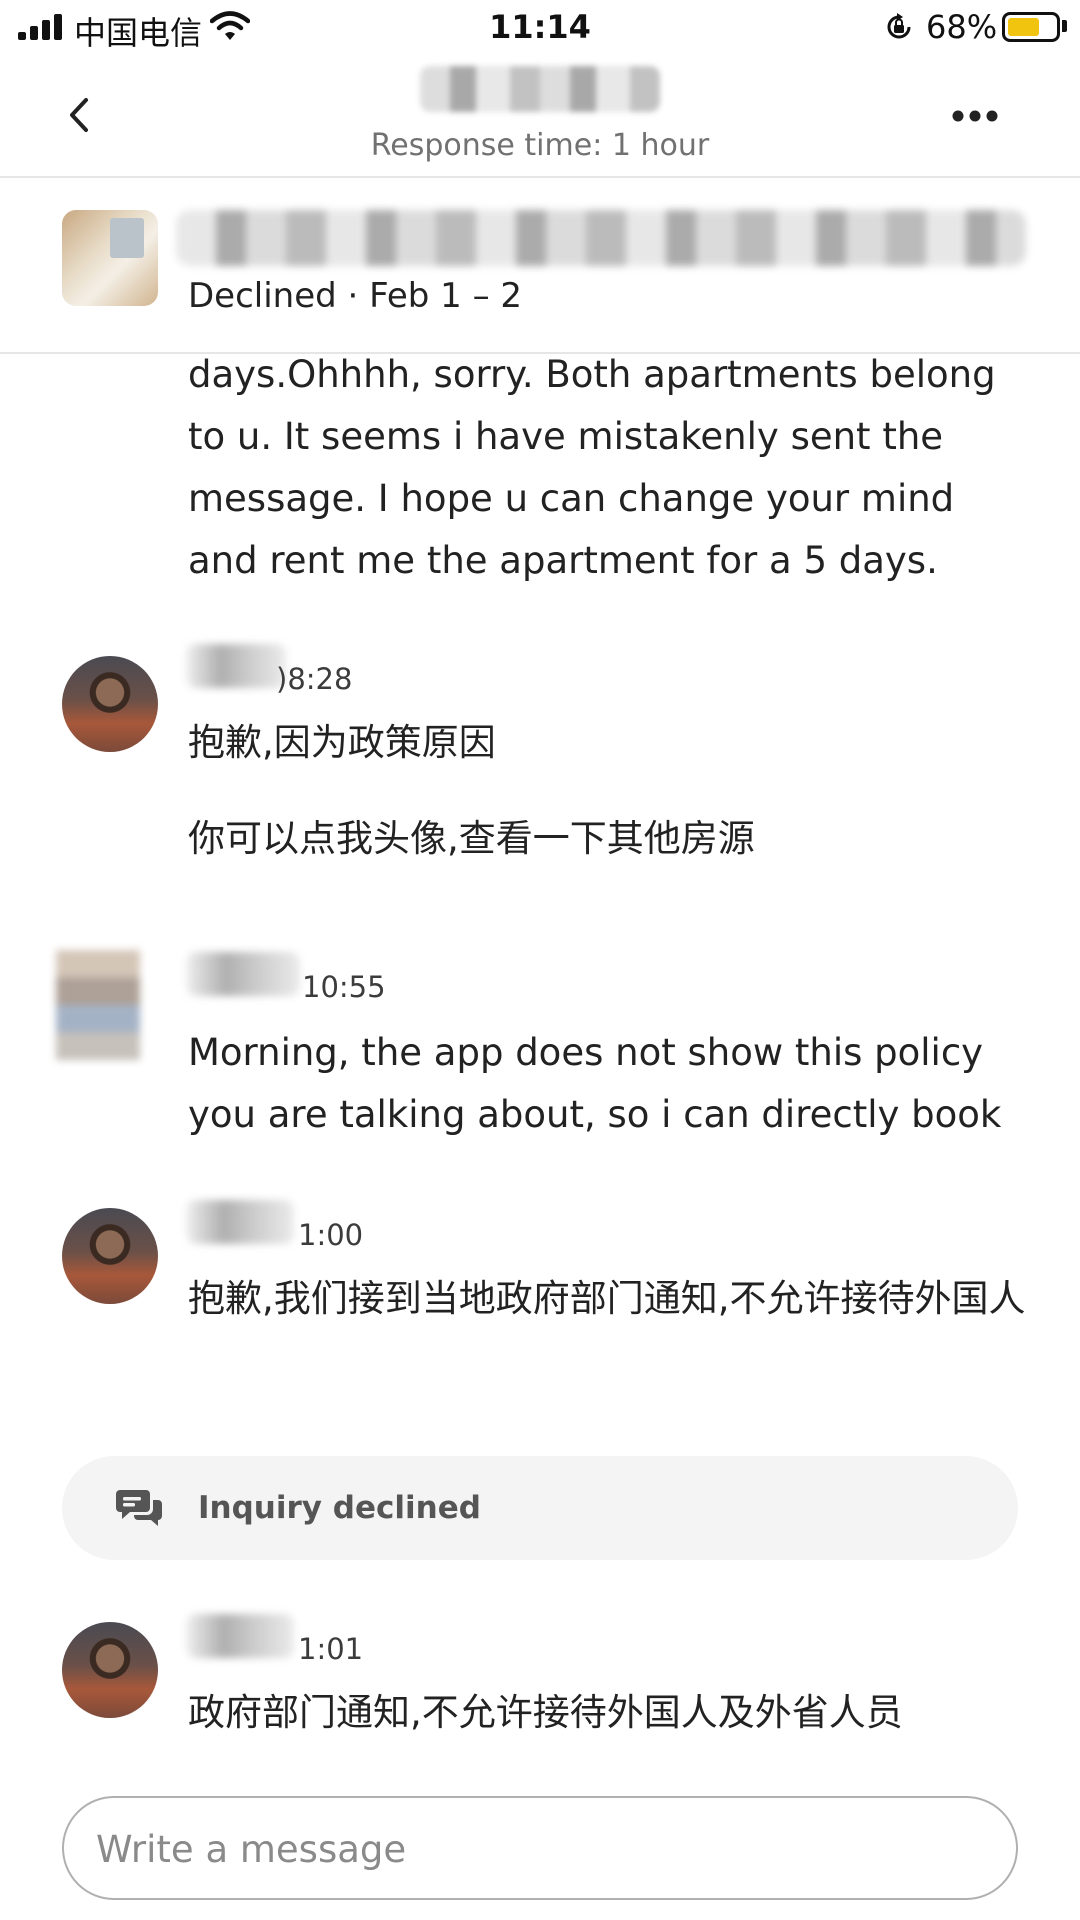  What do you see at coordinates (545, 1712) in the screenshot?
I see `message-text: 政府部门通知,不允许接待外国人及外省人员` at bounding box center [545, 1712].